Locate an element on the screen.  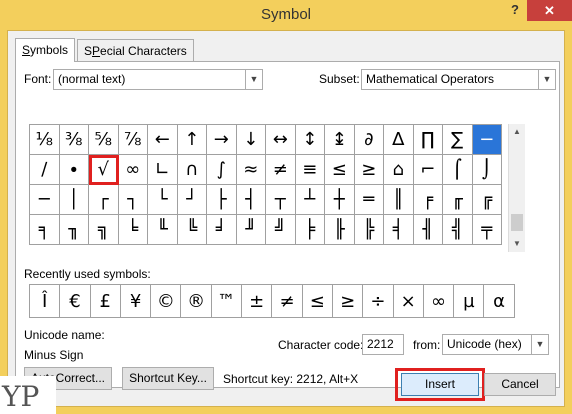
symbol-cell: ↨ is located at coordinates (340, 140).